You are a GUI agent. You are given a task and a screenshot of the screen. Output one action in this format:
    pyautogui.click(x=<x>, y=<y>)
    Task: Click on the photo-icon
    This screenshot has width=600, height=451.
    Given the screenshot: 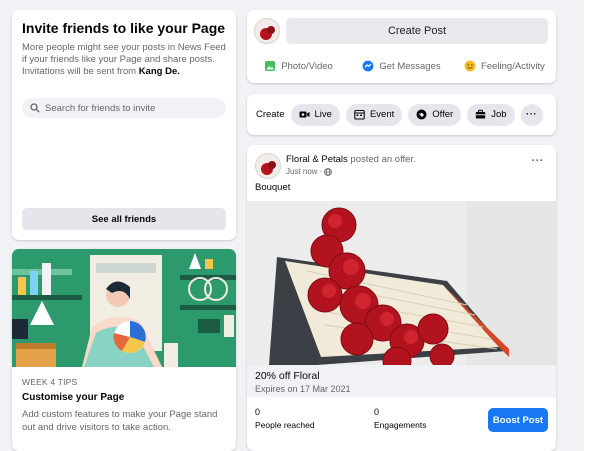 What is the action you would take?
    pyautogui.click(x=270, y=66)
    